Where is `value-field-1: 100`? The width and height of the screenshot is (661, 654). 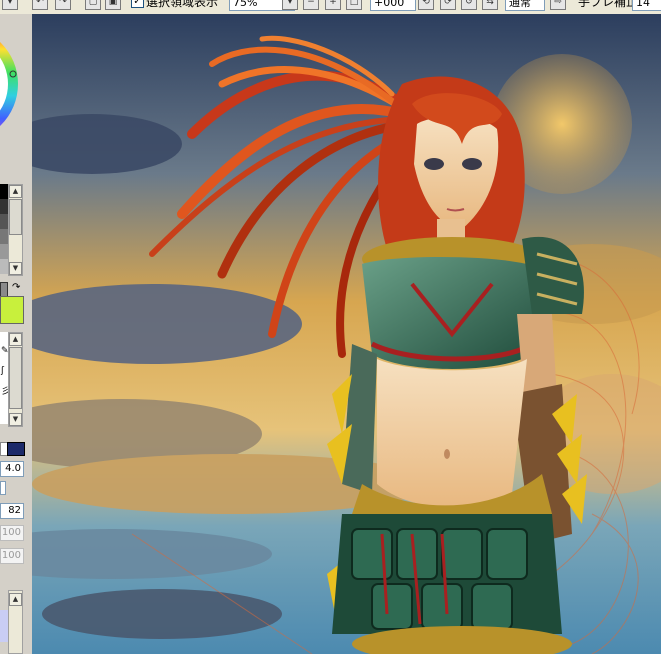
value-field-1: 100 is located at coordinates (12, 533).